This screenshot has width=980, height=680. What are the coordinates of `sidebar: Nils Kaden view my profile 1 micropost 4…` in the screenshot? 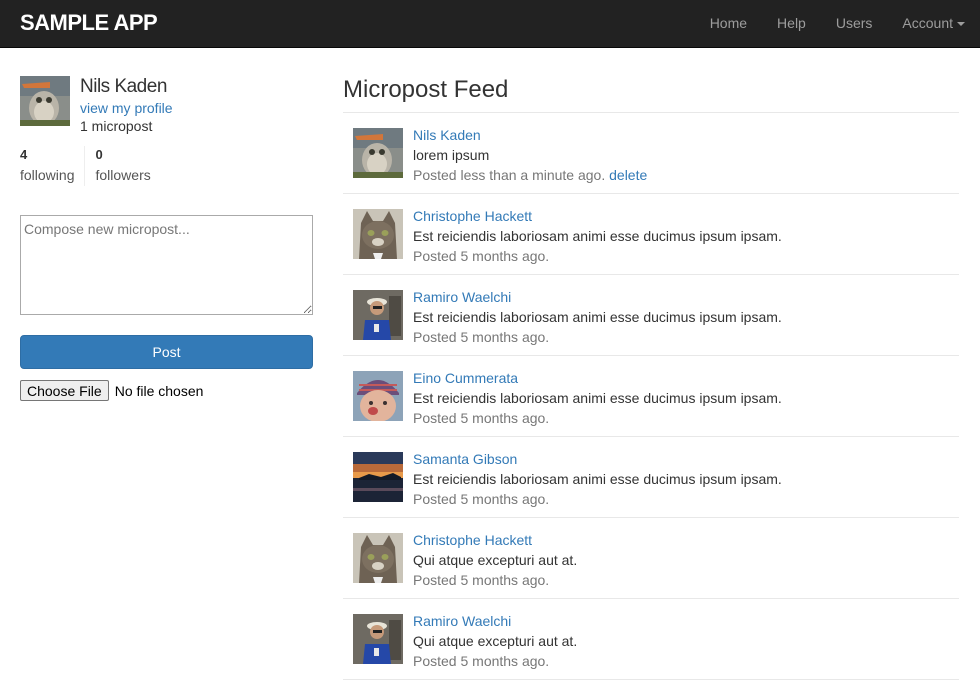 It's located at (166, 238).